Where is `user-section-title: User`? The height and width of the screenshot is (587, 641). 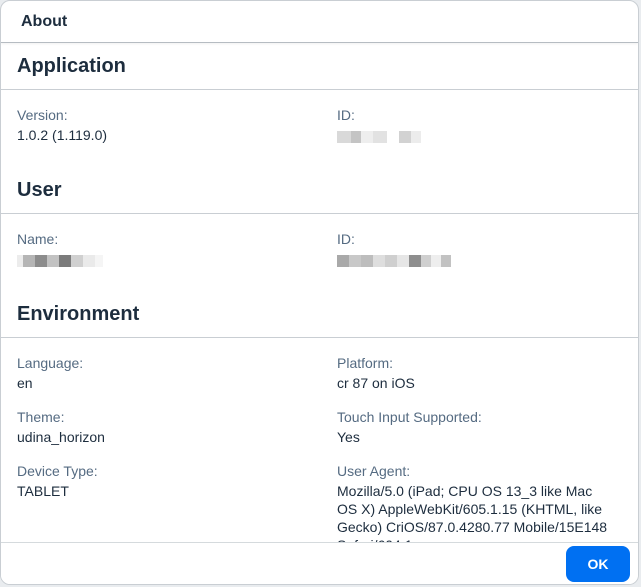 user-section-title: User is located at coordinates (39, 190).